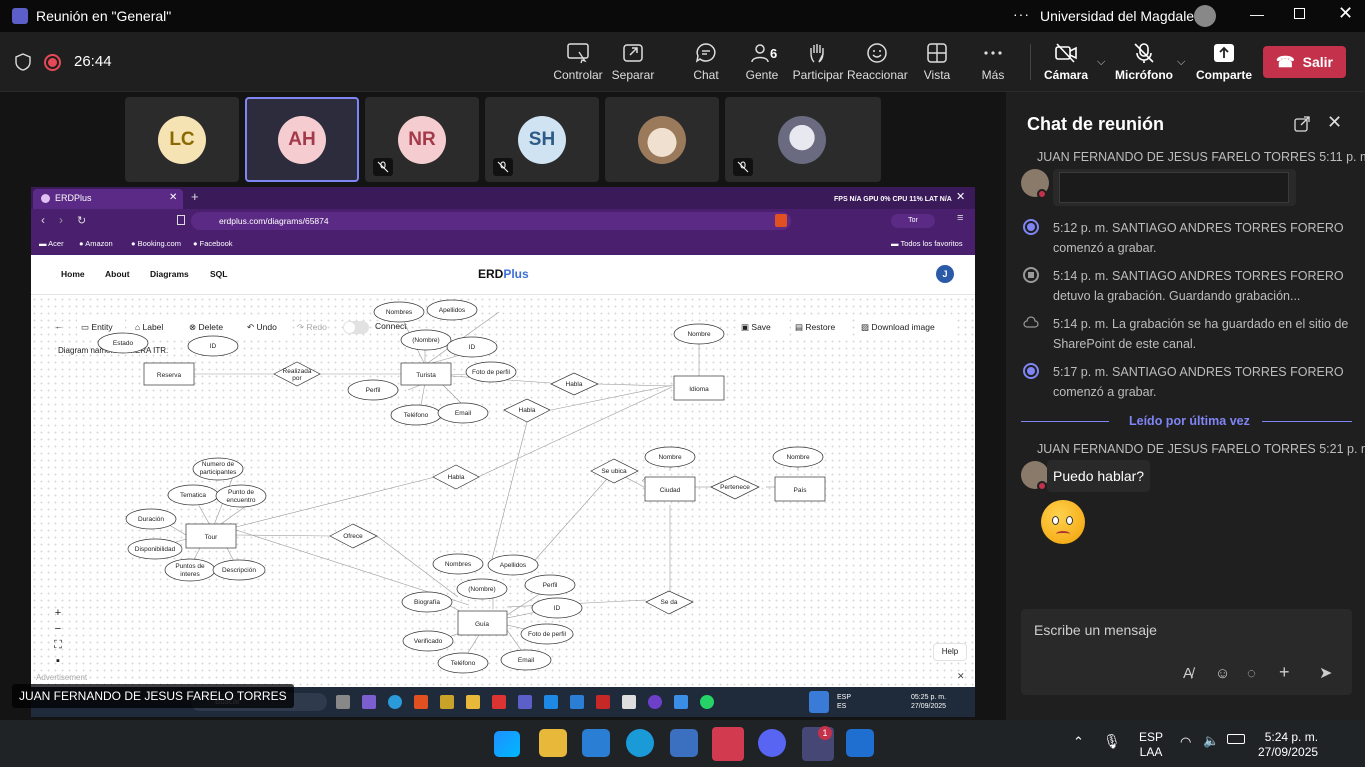 The image size is (1365, 767). I want to click on emoji-icon: ☺, so click(1222, 673).